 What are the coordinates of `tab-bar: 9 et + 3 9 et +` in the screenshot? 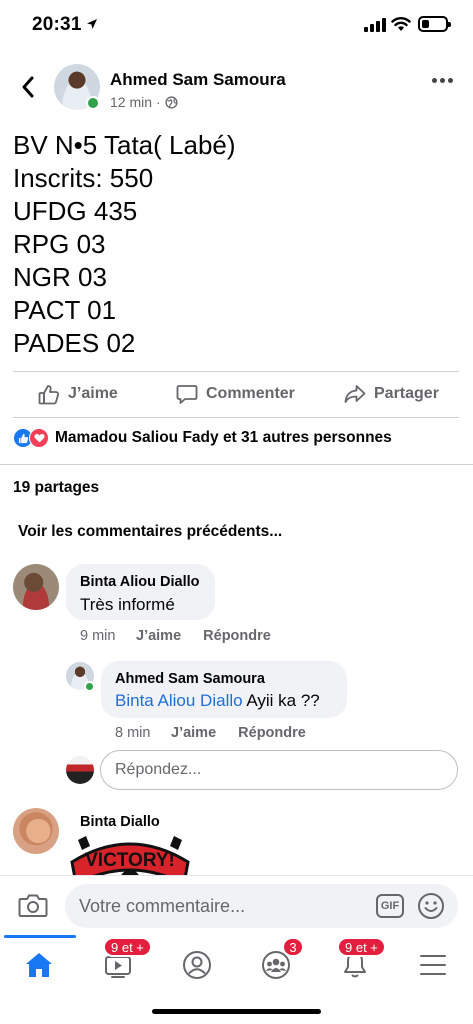 It's located at (236, 965).